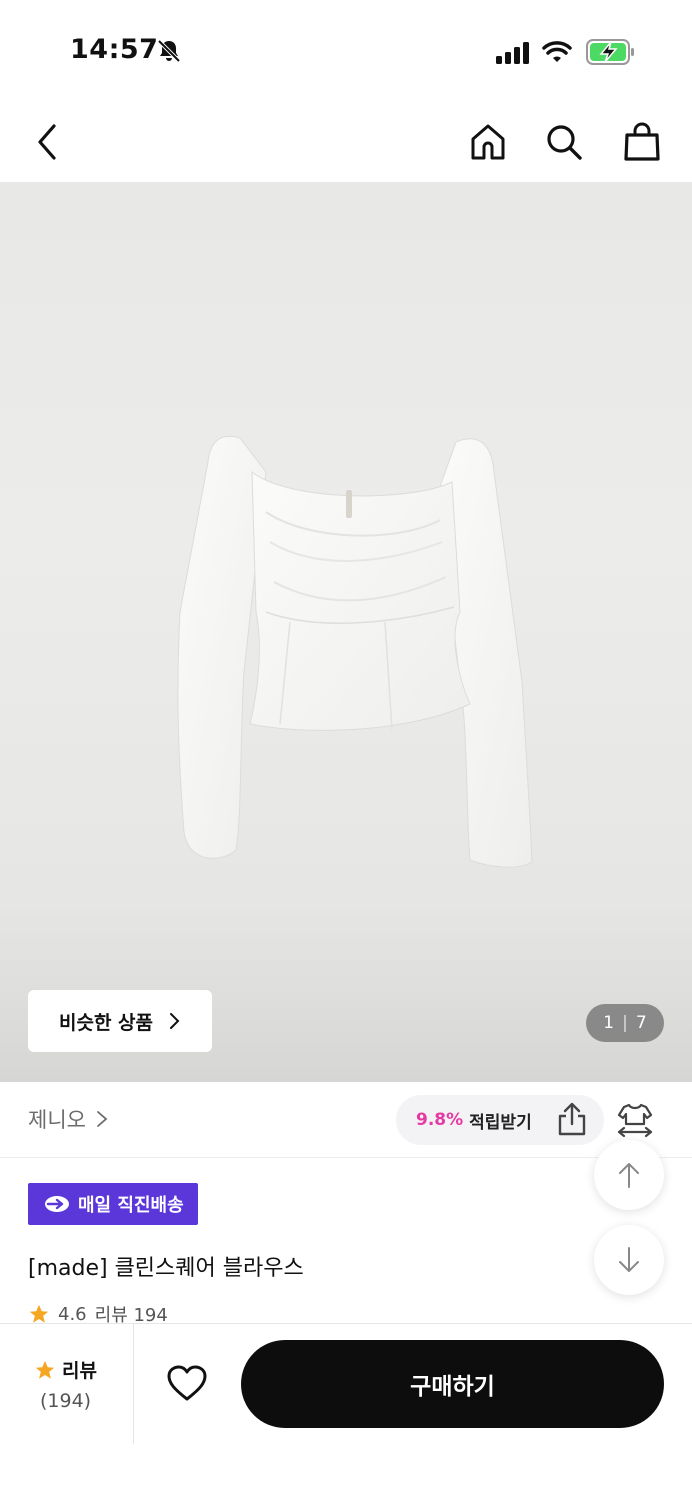 Image resolution: width=692 pixels, height=1500 pixels. I want to click on delivery-badge: 매일 직진배송, so click(113, 1204).